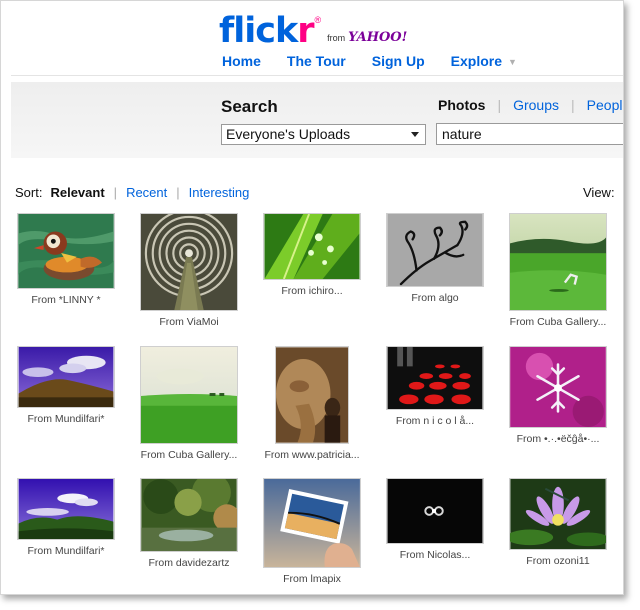 This screenshot has height=610, width=640. What do you see at coordinates (558, 561) in the screenshot?
I see `photo-caption: From ozoni11` at bounding box center [558, 561].